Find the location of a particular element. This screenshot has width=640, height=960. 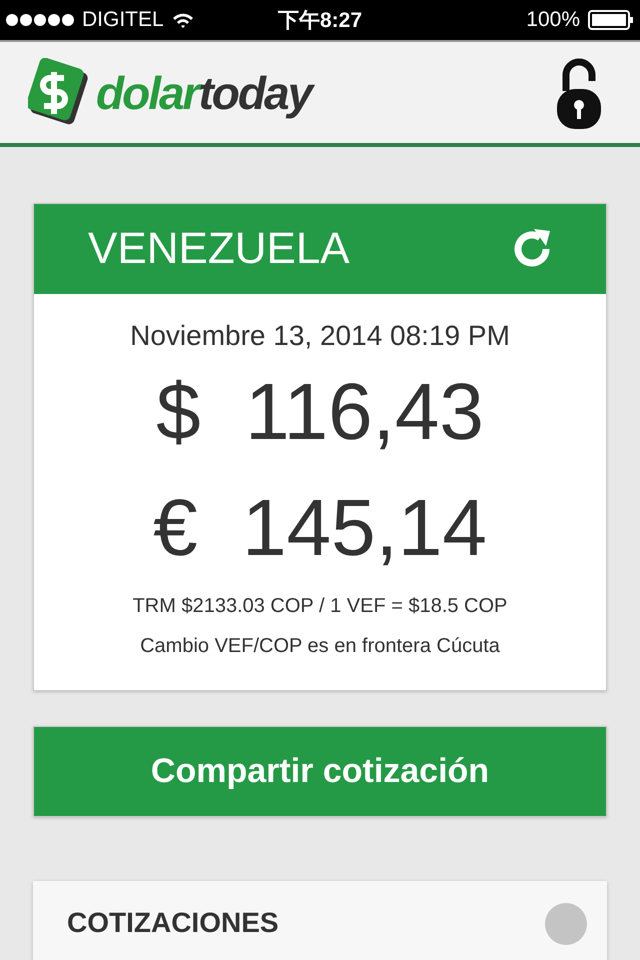

date-text: Noviembre 13, 2014 08:19 PM is located at coordinates (320, 336).